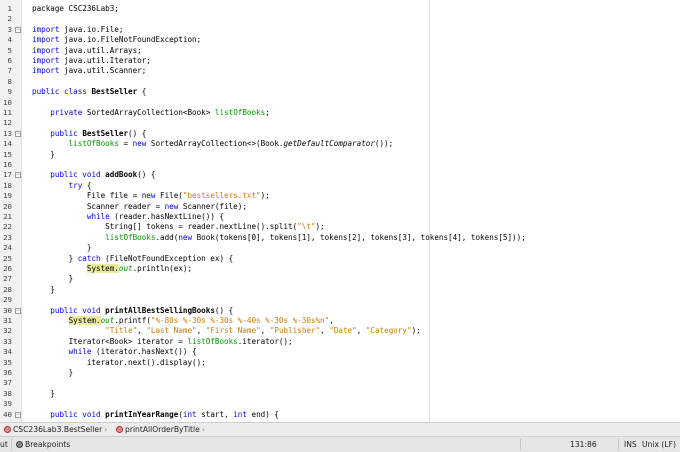 This screenshot has height=452, width=680. What do you see at coordinates (340, 103) in the screenshot?
I see `code-line: 10` at bounding box center [340, 103].